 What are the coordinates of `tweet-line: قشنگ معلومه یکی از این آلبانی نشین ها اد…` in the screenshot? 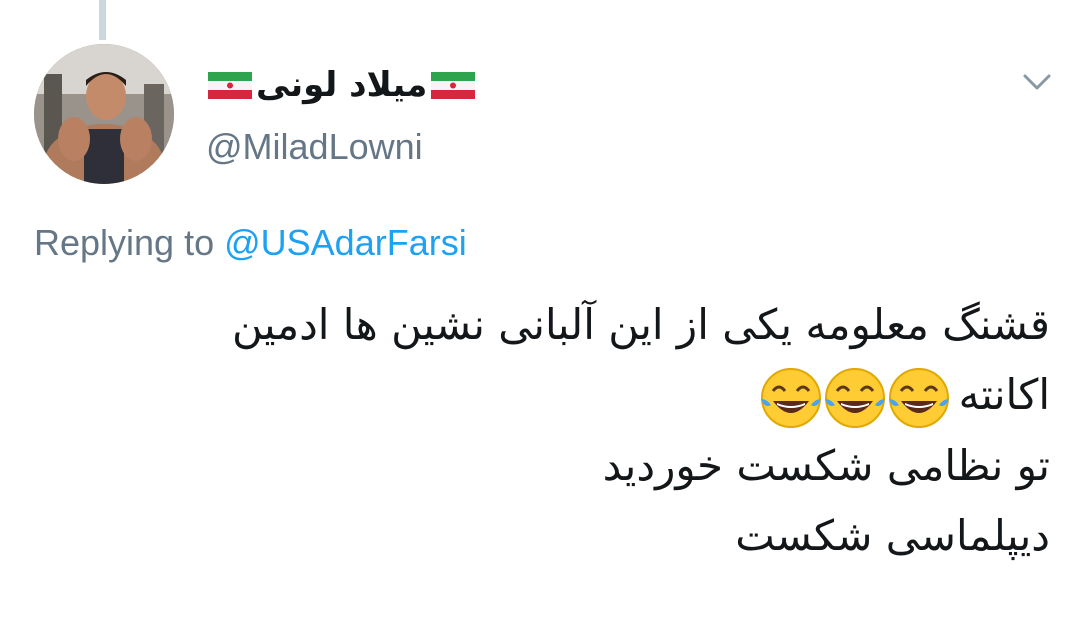 It's located at (640, 324).